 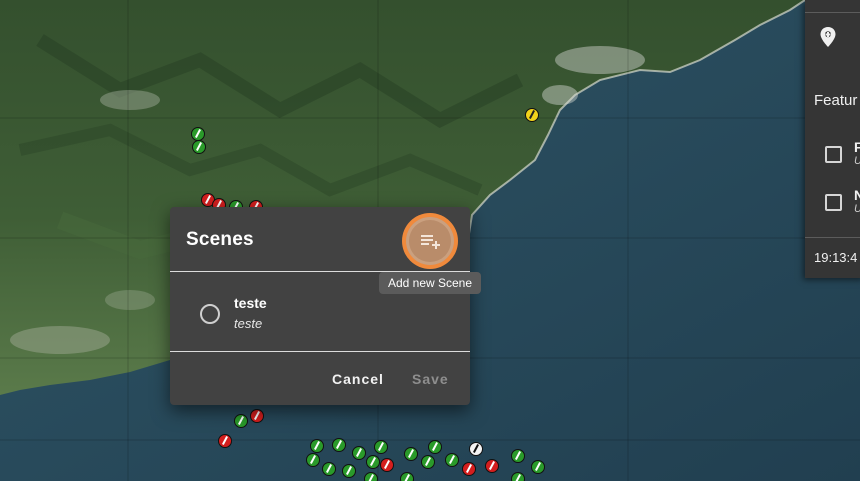 I want to click on add-scene-button, so click(x=430, y=241).